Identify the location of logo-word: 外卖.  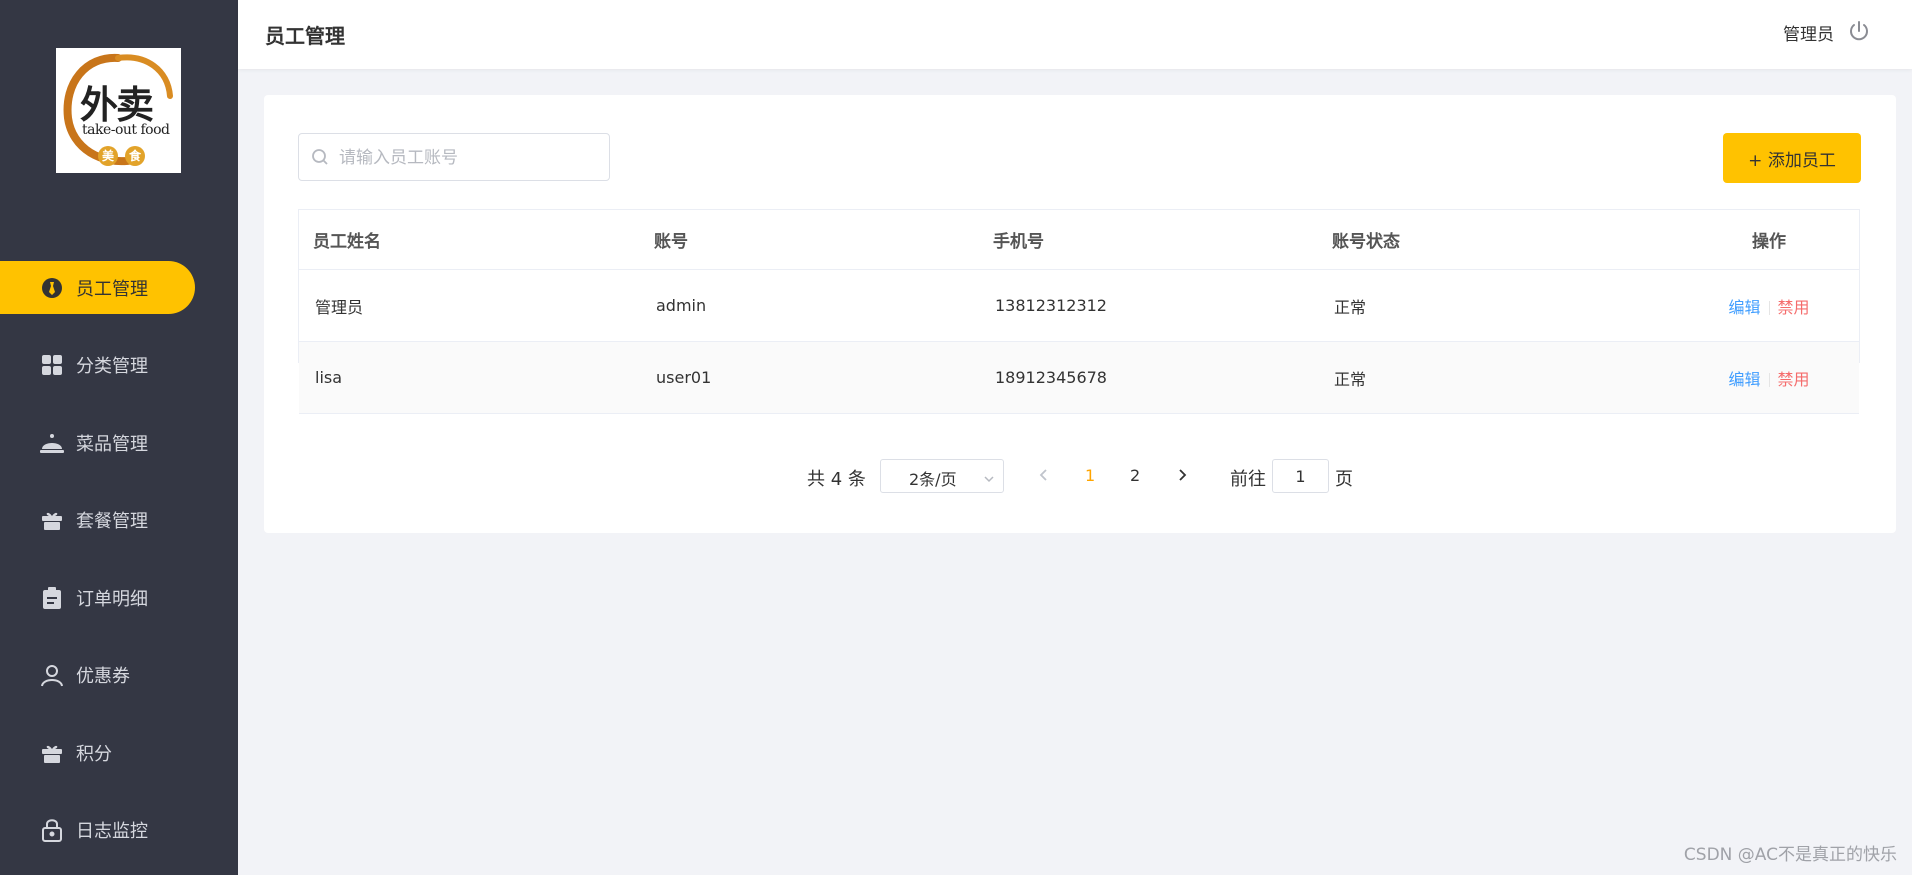
(117, 104).